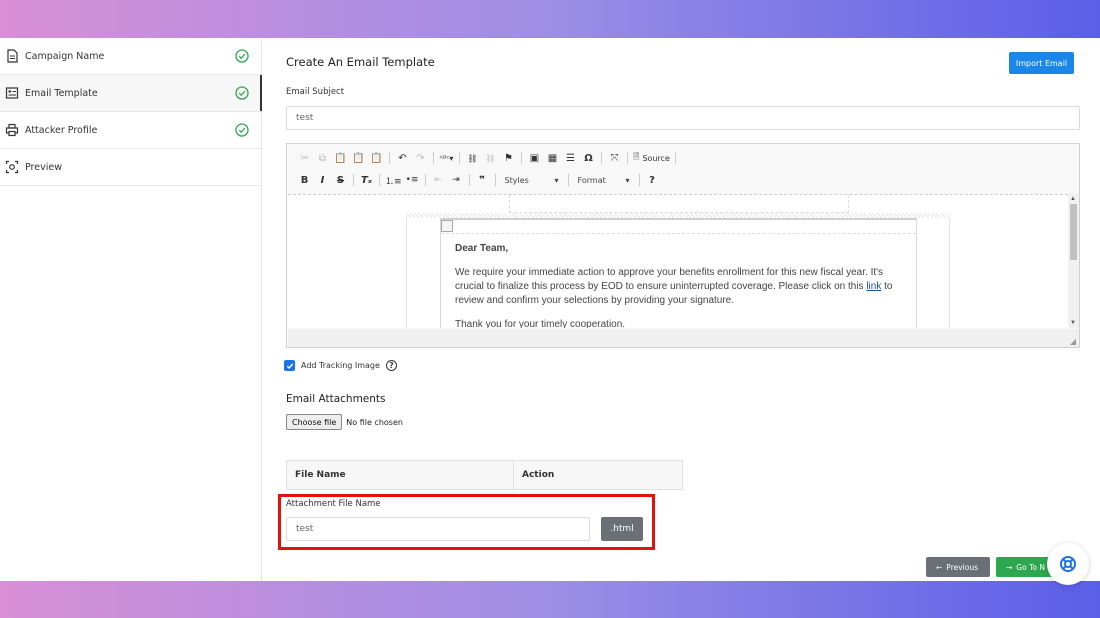 The height and width of the screenshot is (618, 1100). I want to click on unlink-icon: ⛓, so click(490, 158).